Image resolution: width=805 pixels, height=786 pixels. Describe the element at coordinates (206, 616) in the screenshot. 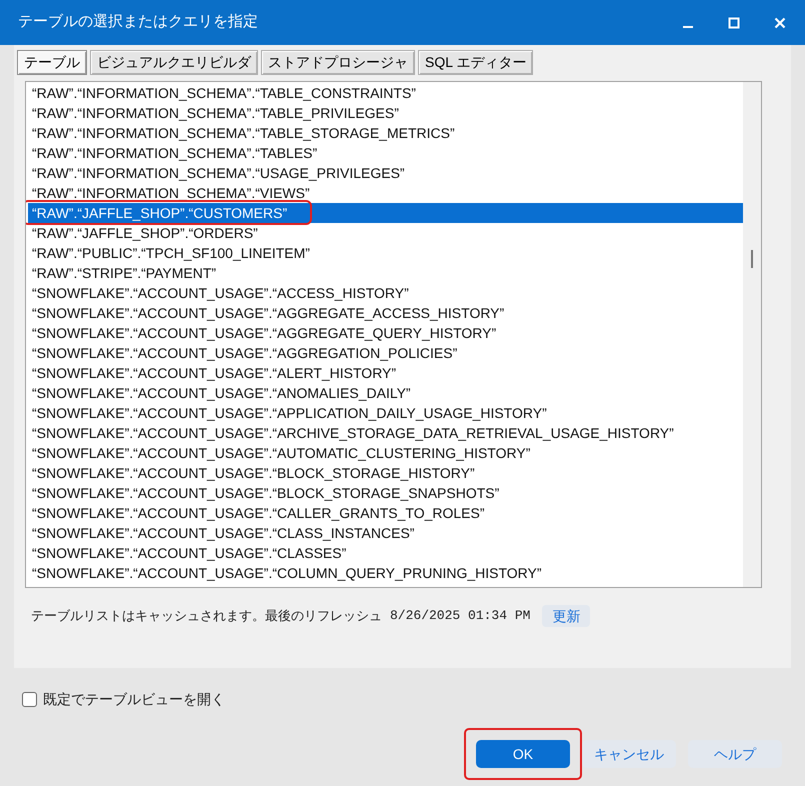

I see `cache-note: テーブルリストはキャッシュされます。最後のリフレッシュ` at that location.